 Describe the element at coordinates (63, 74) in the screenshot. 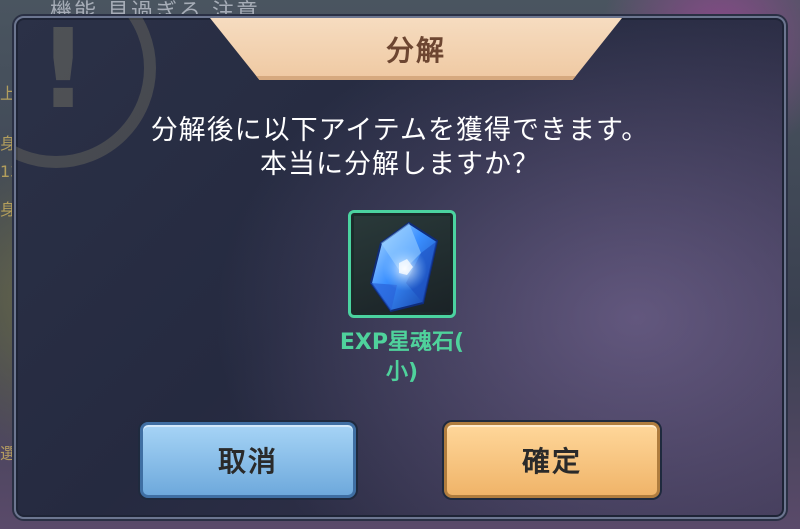

I see `exclamation-icon: !` at that location.